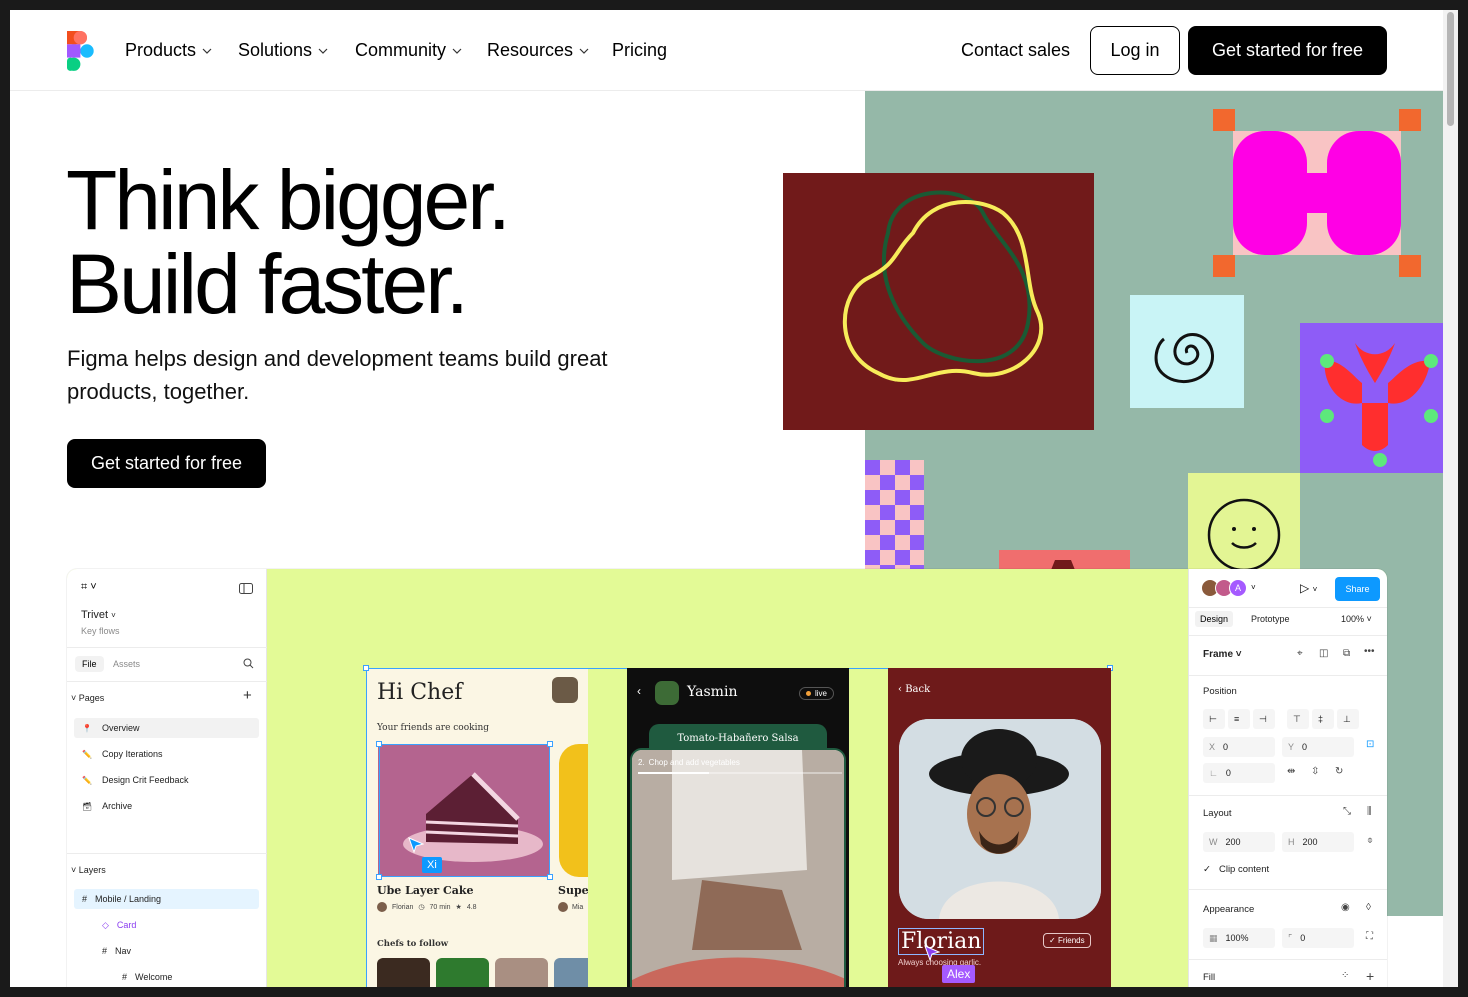 The width and height of the screenshot is (1468, 997). What do you see at coordinates (1450, 498) in the screenshot?
I see `scrollbar` at bounding box center [1450, 498].